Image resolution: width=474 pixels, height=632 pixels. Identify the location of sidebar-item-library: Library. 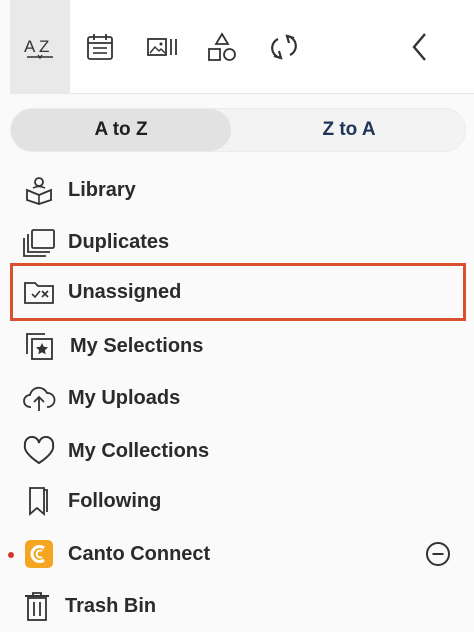
(238, 190).